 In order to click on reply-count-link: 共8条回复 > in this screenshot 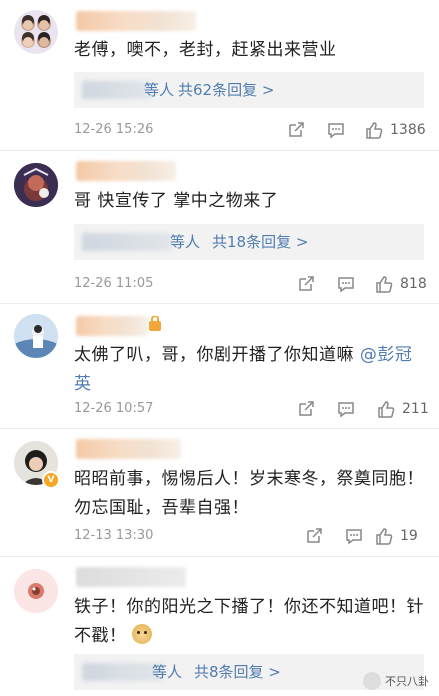, I will do `click(237, 672)`.